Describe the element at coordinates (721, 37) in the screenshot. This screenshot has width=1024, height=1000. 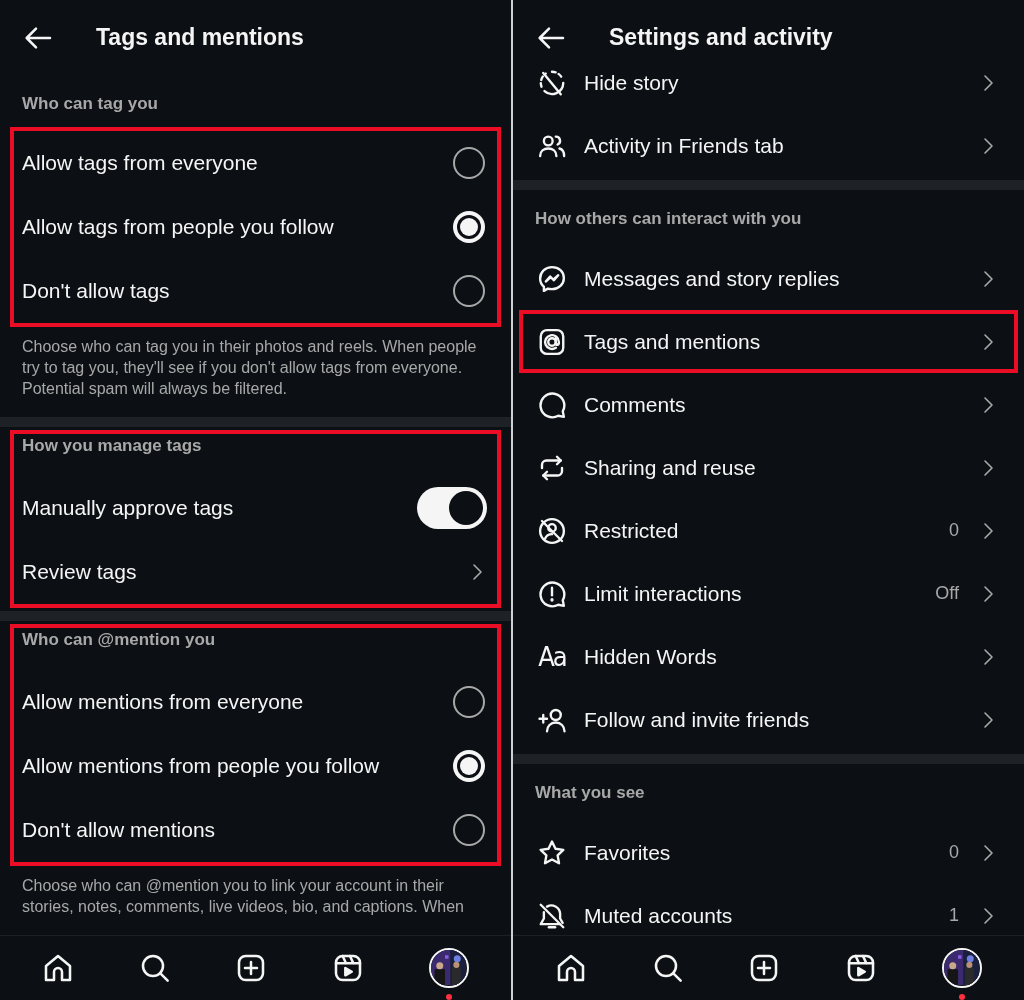
I see `screen-title: Settings and activity` at that location.